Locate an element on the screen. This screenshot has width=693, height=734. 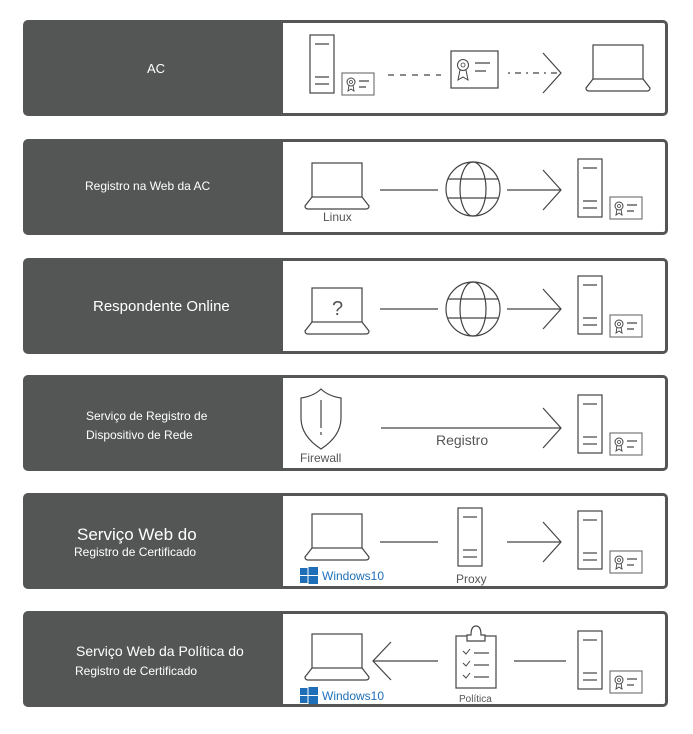
row-diagram is located at coordinates (474, 68).